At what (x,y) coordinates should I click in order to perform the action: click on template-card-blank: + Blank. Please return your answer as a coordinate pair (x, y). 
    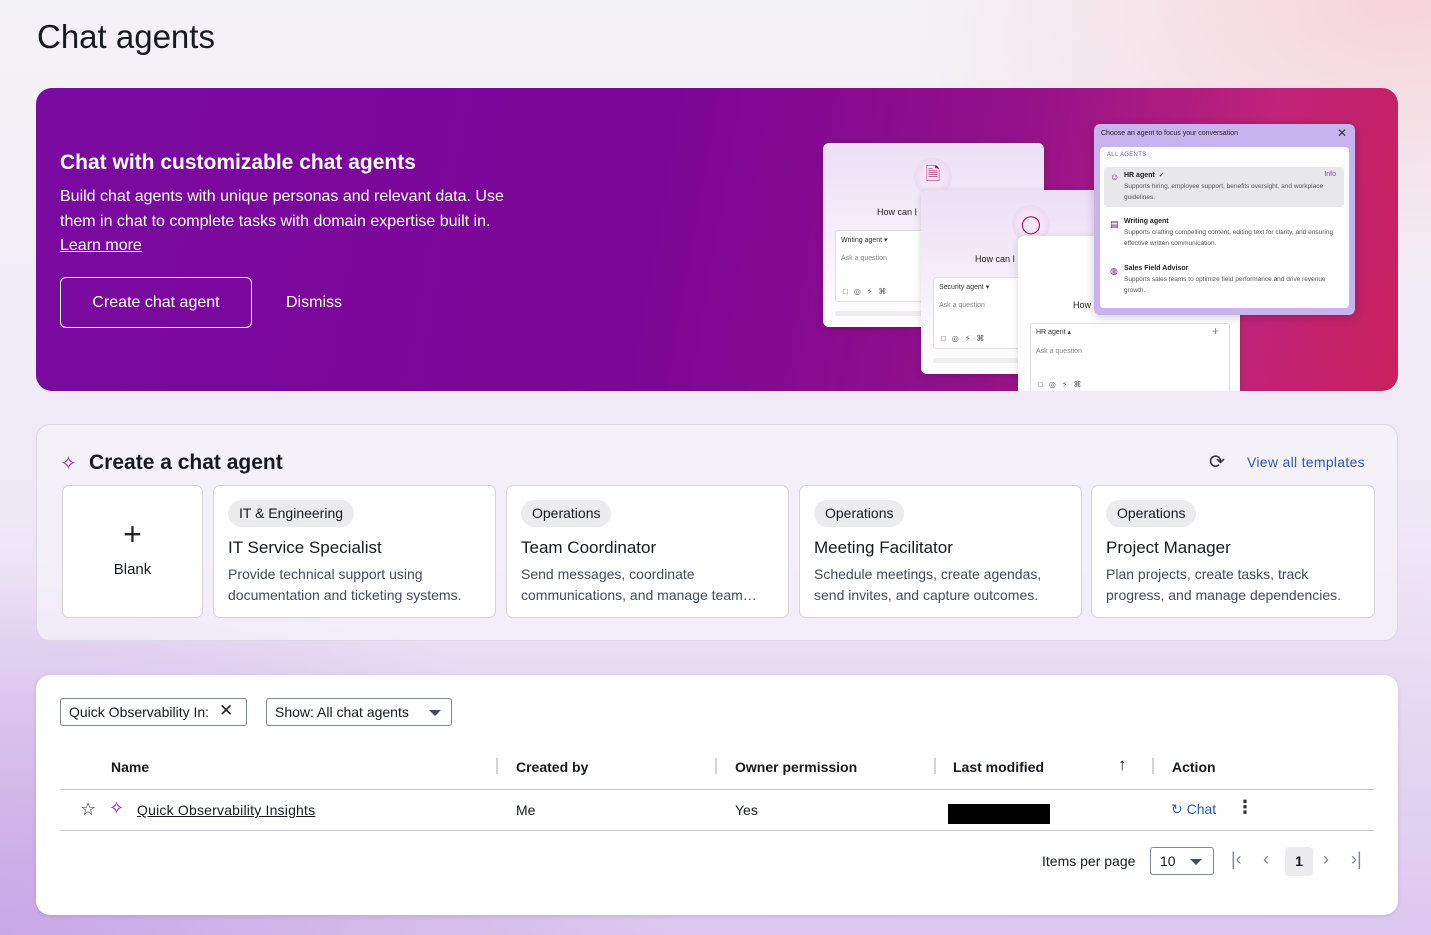
    Looking at the image, I should click on (132, 551).